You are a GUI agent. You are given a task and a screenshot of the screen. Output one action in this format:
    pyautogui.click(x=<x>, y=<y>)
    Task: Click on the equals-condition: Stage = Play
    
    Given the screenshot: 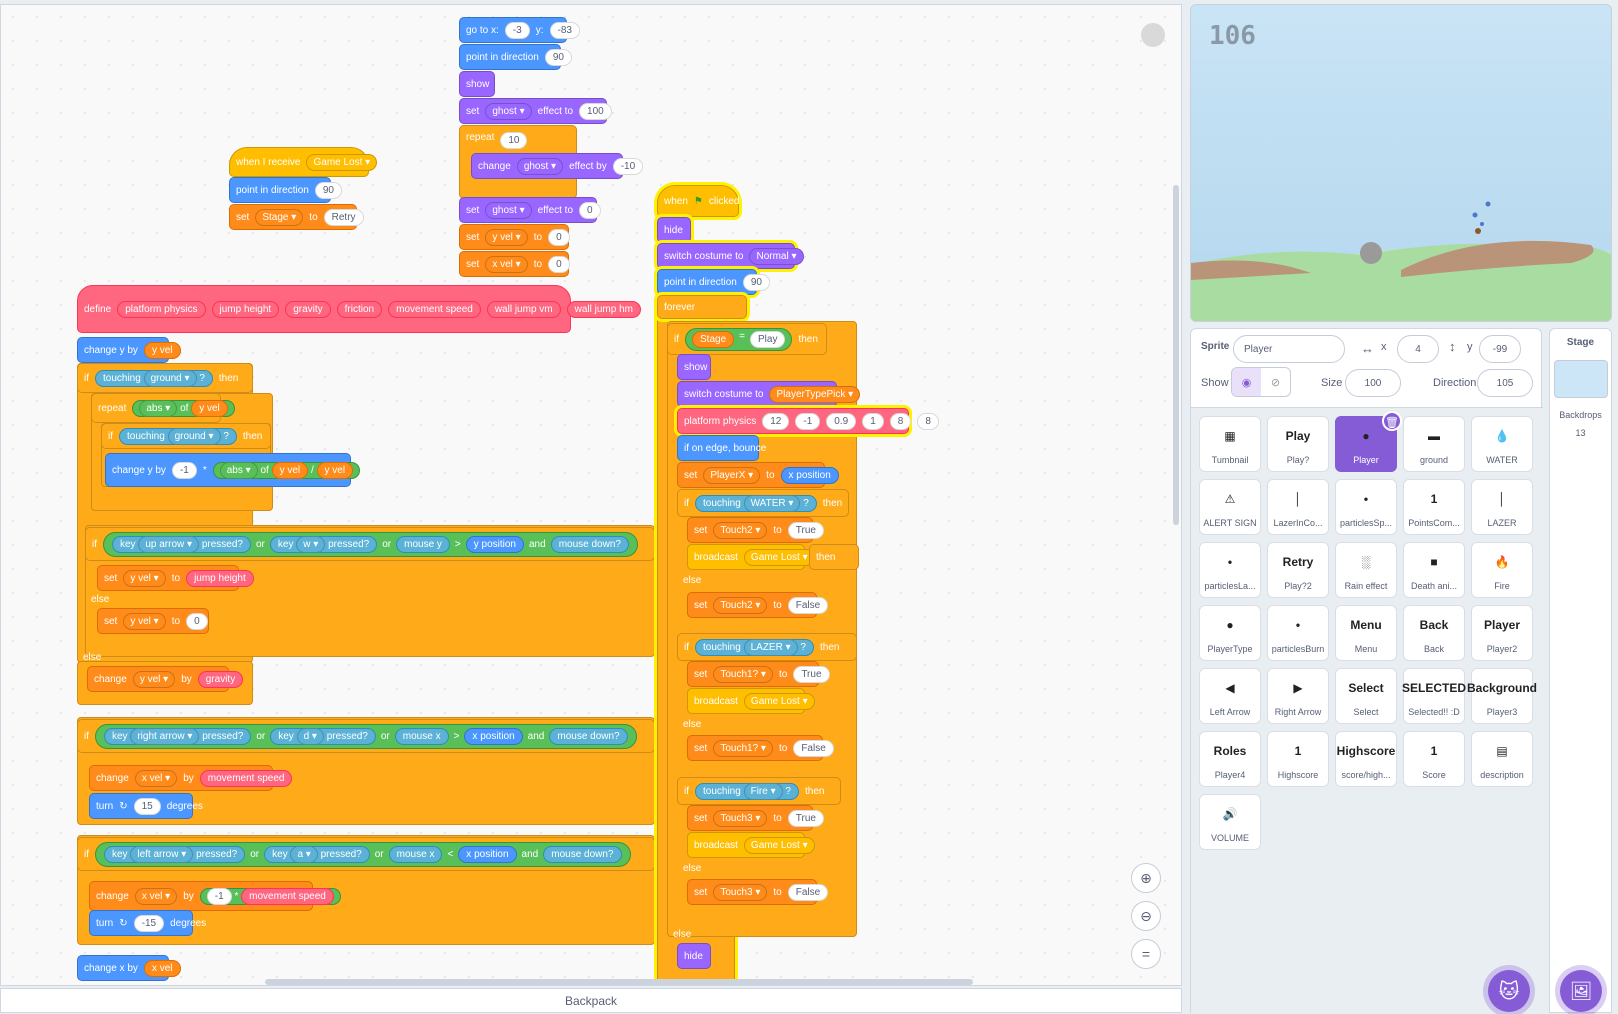 What is the action you would take?
    pyautogui.click(x=739, y=339)
    